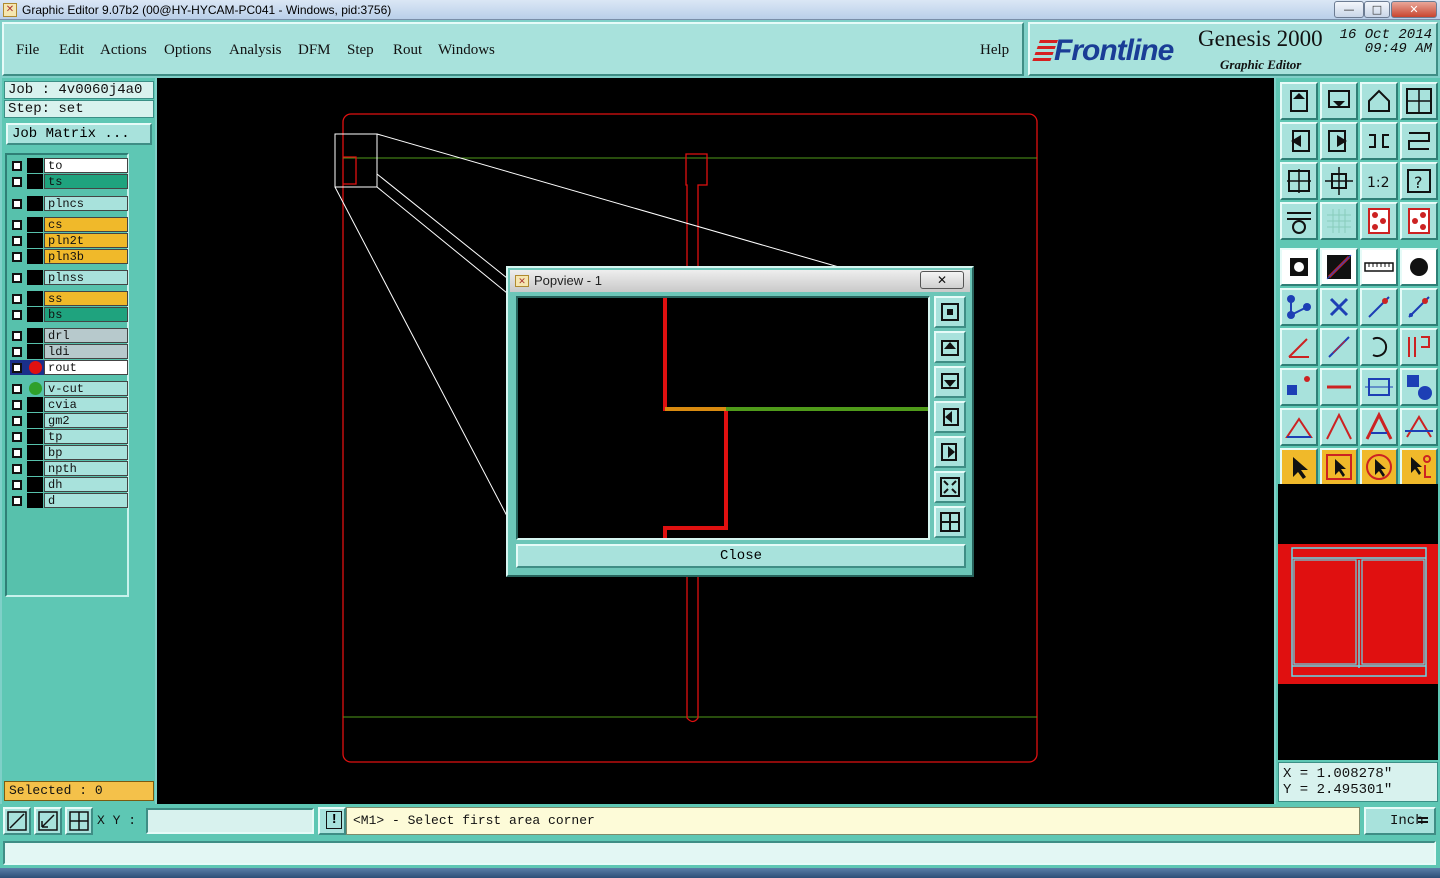 The image size is (1440, 878). Describe the element at coordinates (1379, 267) in the screenshot. I see `ruler-tool-button` at that location.